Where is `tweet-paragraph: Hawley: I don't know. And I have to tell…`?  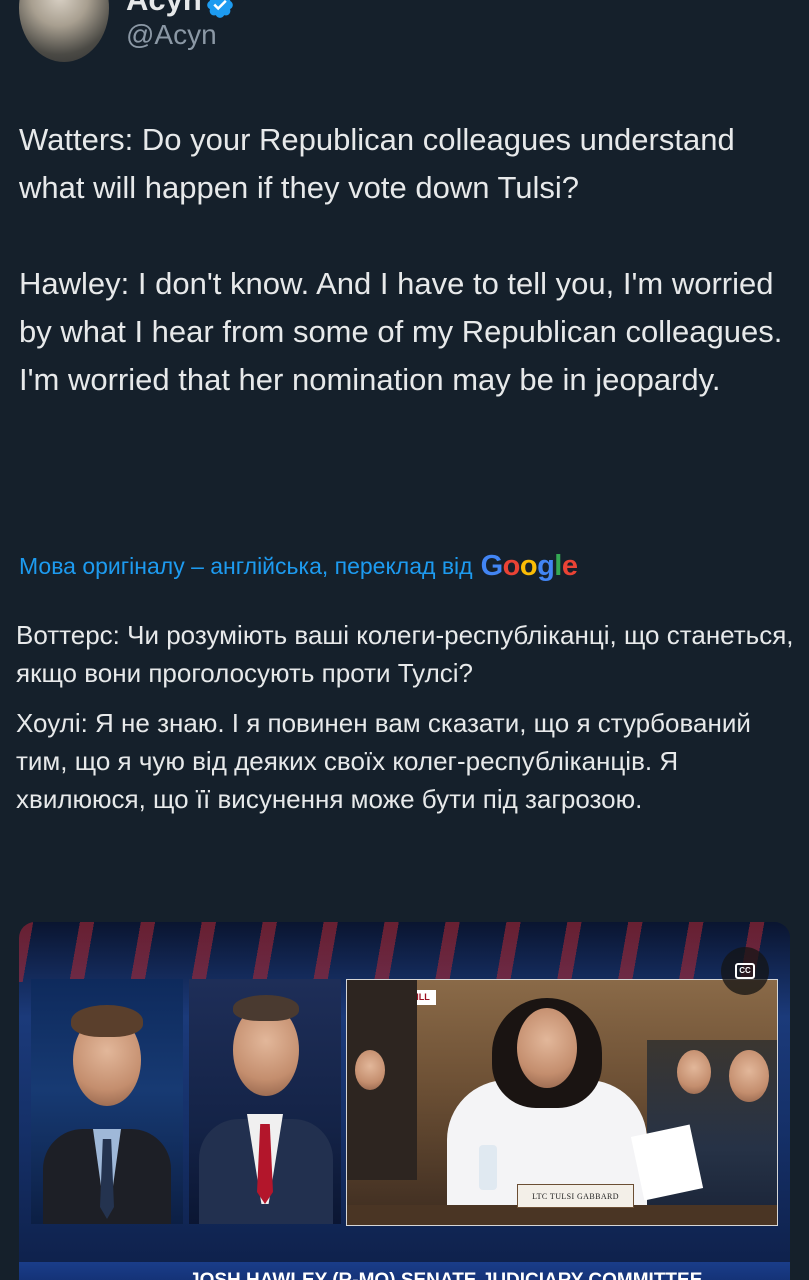 tweet-paragraph: Hawley: I don't know. And I have to tell… is located at coordinates (401, 331).